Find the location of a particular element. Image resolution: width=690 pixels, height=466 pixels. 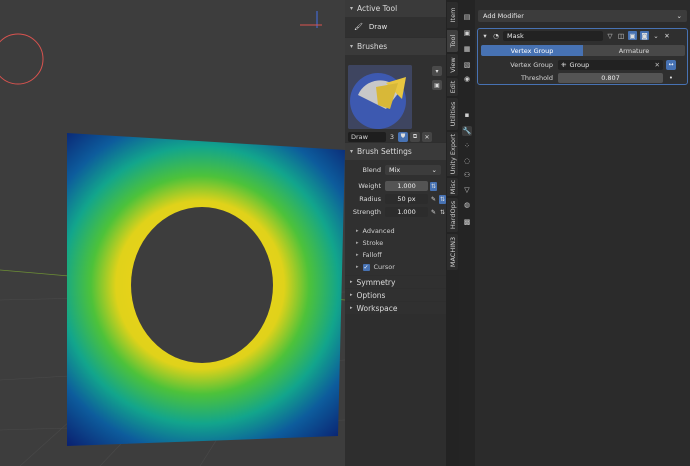

brush-list-dropdown-icon: ▾ is located at coordinates (437, 71).